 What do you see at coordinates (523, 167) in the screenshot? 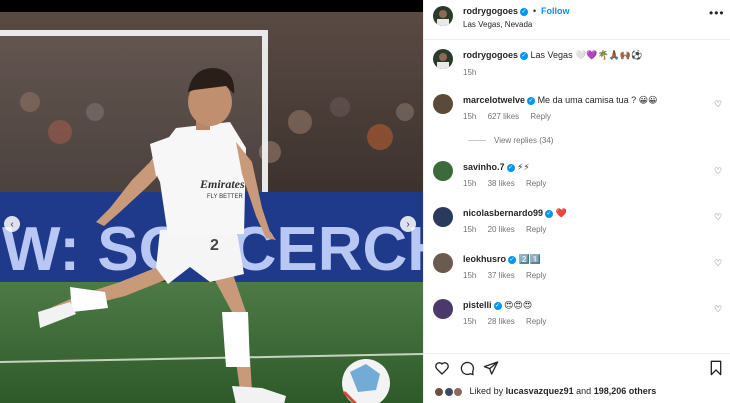
I see `comment-text: ⚡⚡` at bounding box center [523, 167].